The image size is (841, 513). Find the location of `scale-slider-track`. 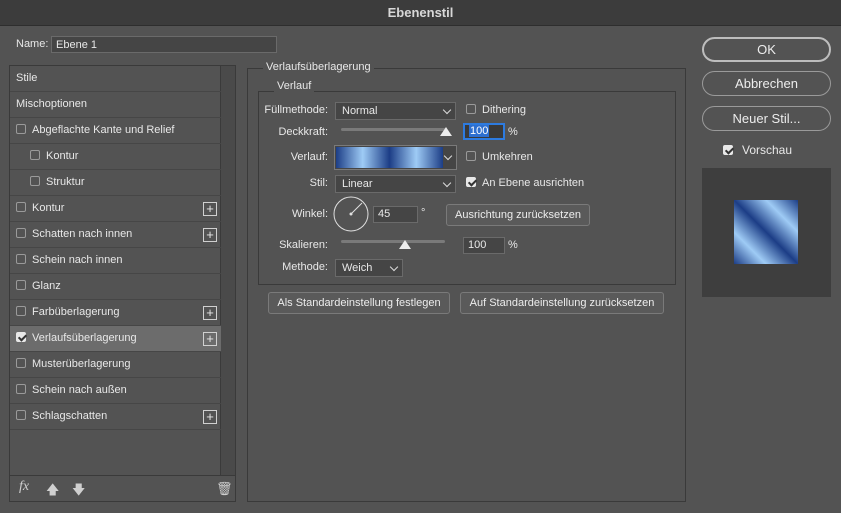

scale-slider-track is located at coordinates (393, 241).